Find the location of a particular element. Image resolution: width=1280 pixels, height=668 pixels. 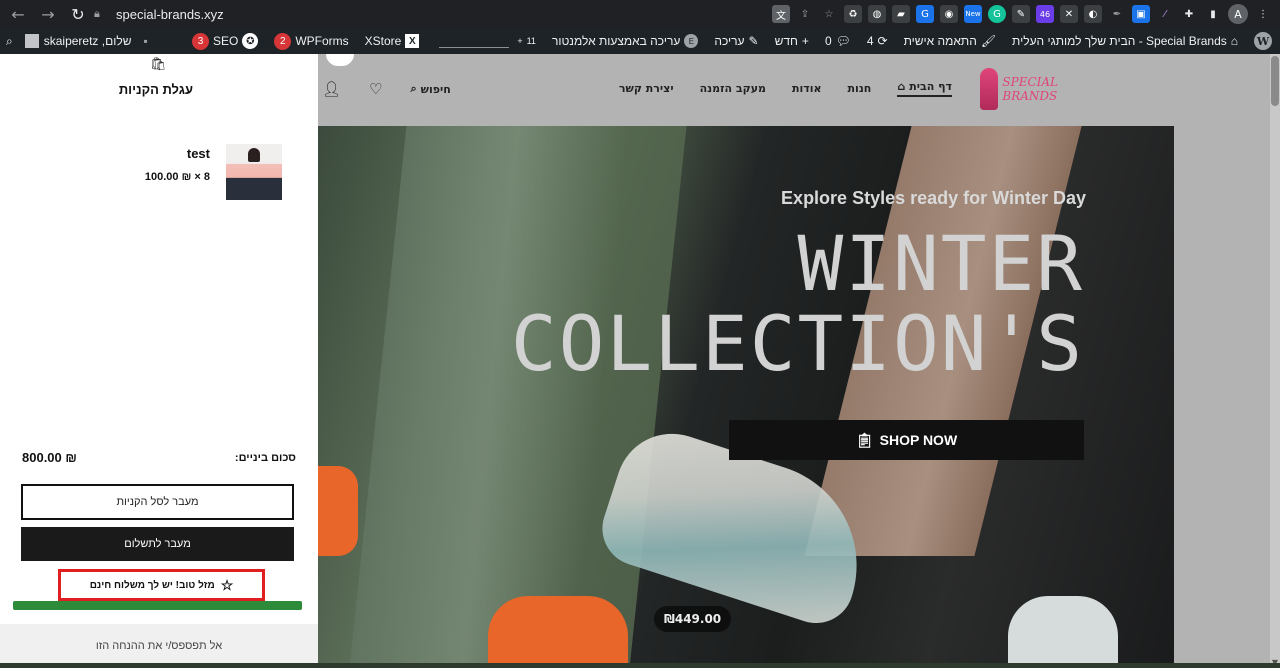

extension-icon-1: ♻ is located at coordinates (853, 14).